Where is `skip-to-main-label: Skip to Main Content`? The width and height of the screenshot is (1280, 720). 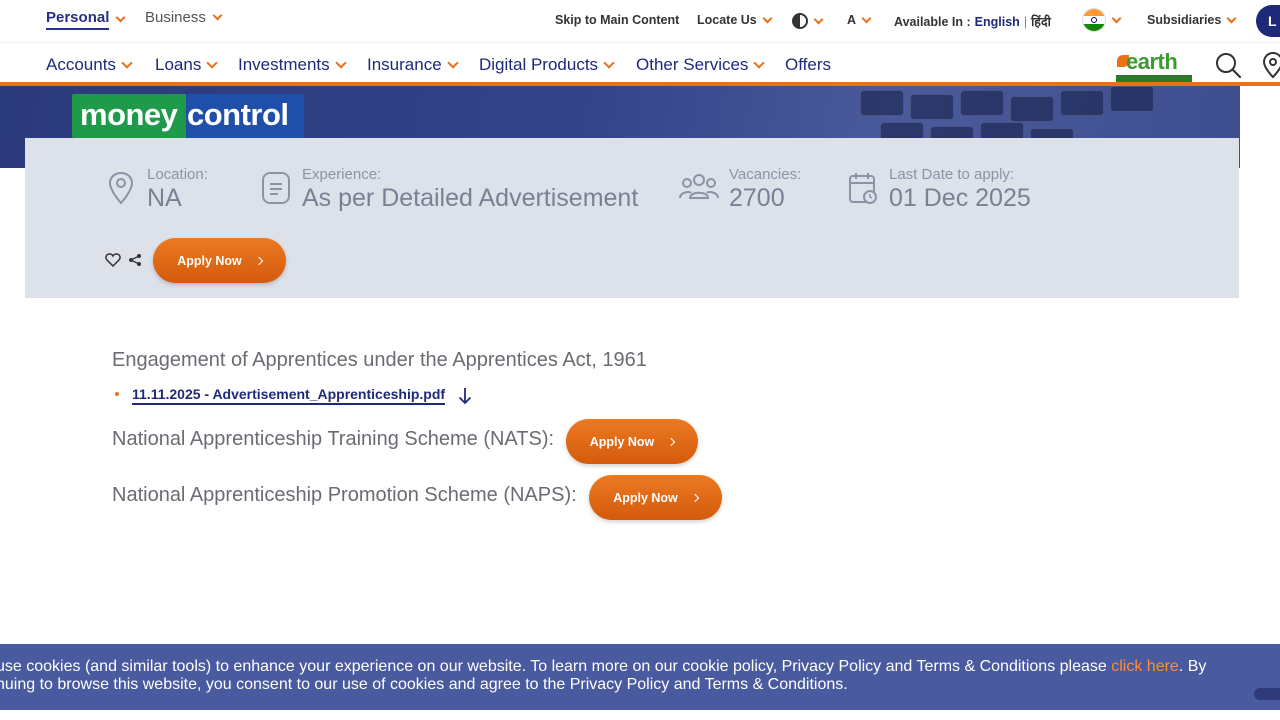
skip-to-main-label: Skip to Main Content is located at coordinates (617, 20).